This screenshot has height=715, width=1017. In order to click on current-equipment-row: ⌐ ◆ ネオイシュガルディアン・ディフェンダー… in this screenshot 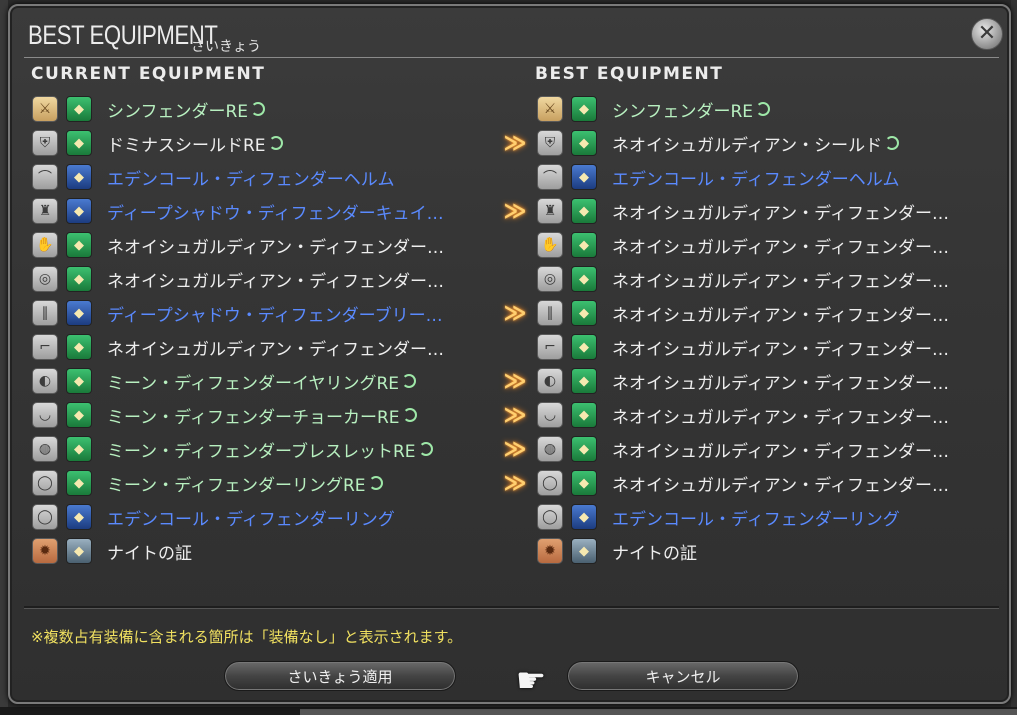, I will do `click(238, 347)`.